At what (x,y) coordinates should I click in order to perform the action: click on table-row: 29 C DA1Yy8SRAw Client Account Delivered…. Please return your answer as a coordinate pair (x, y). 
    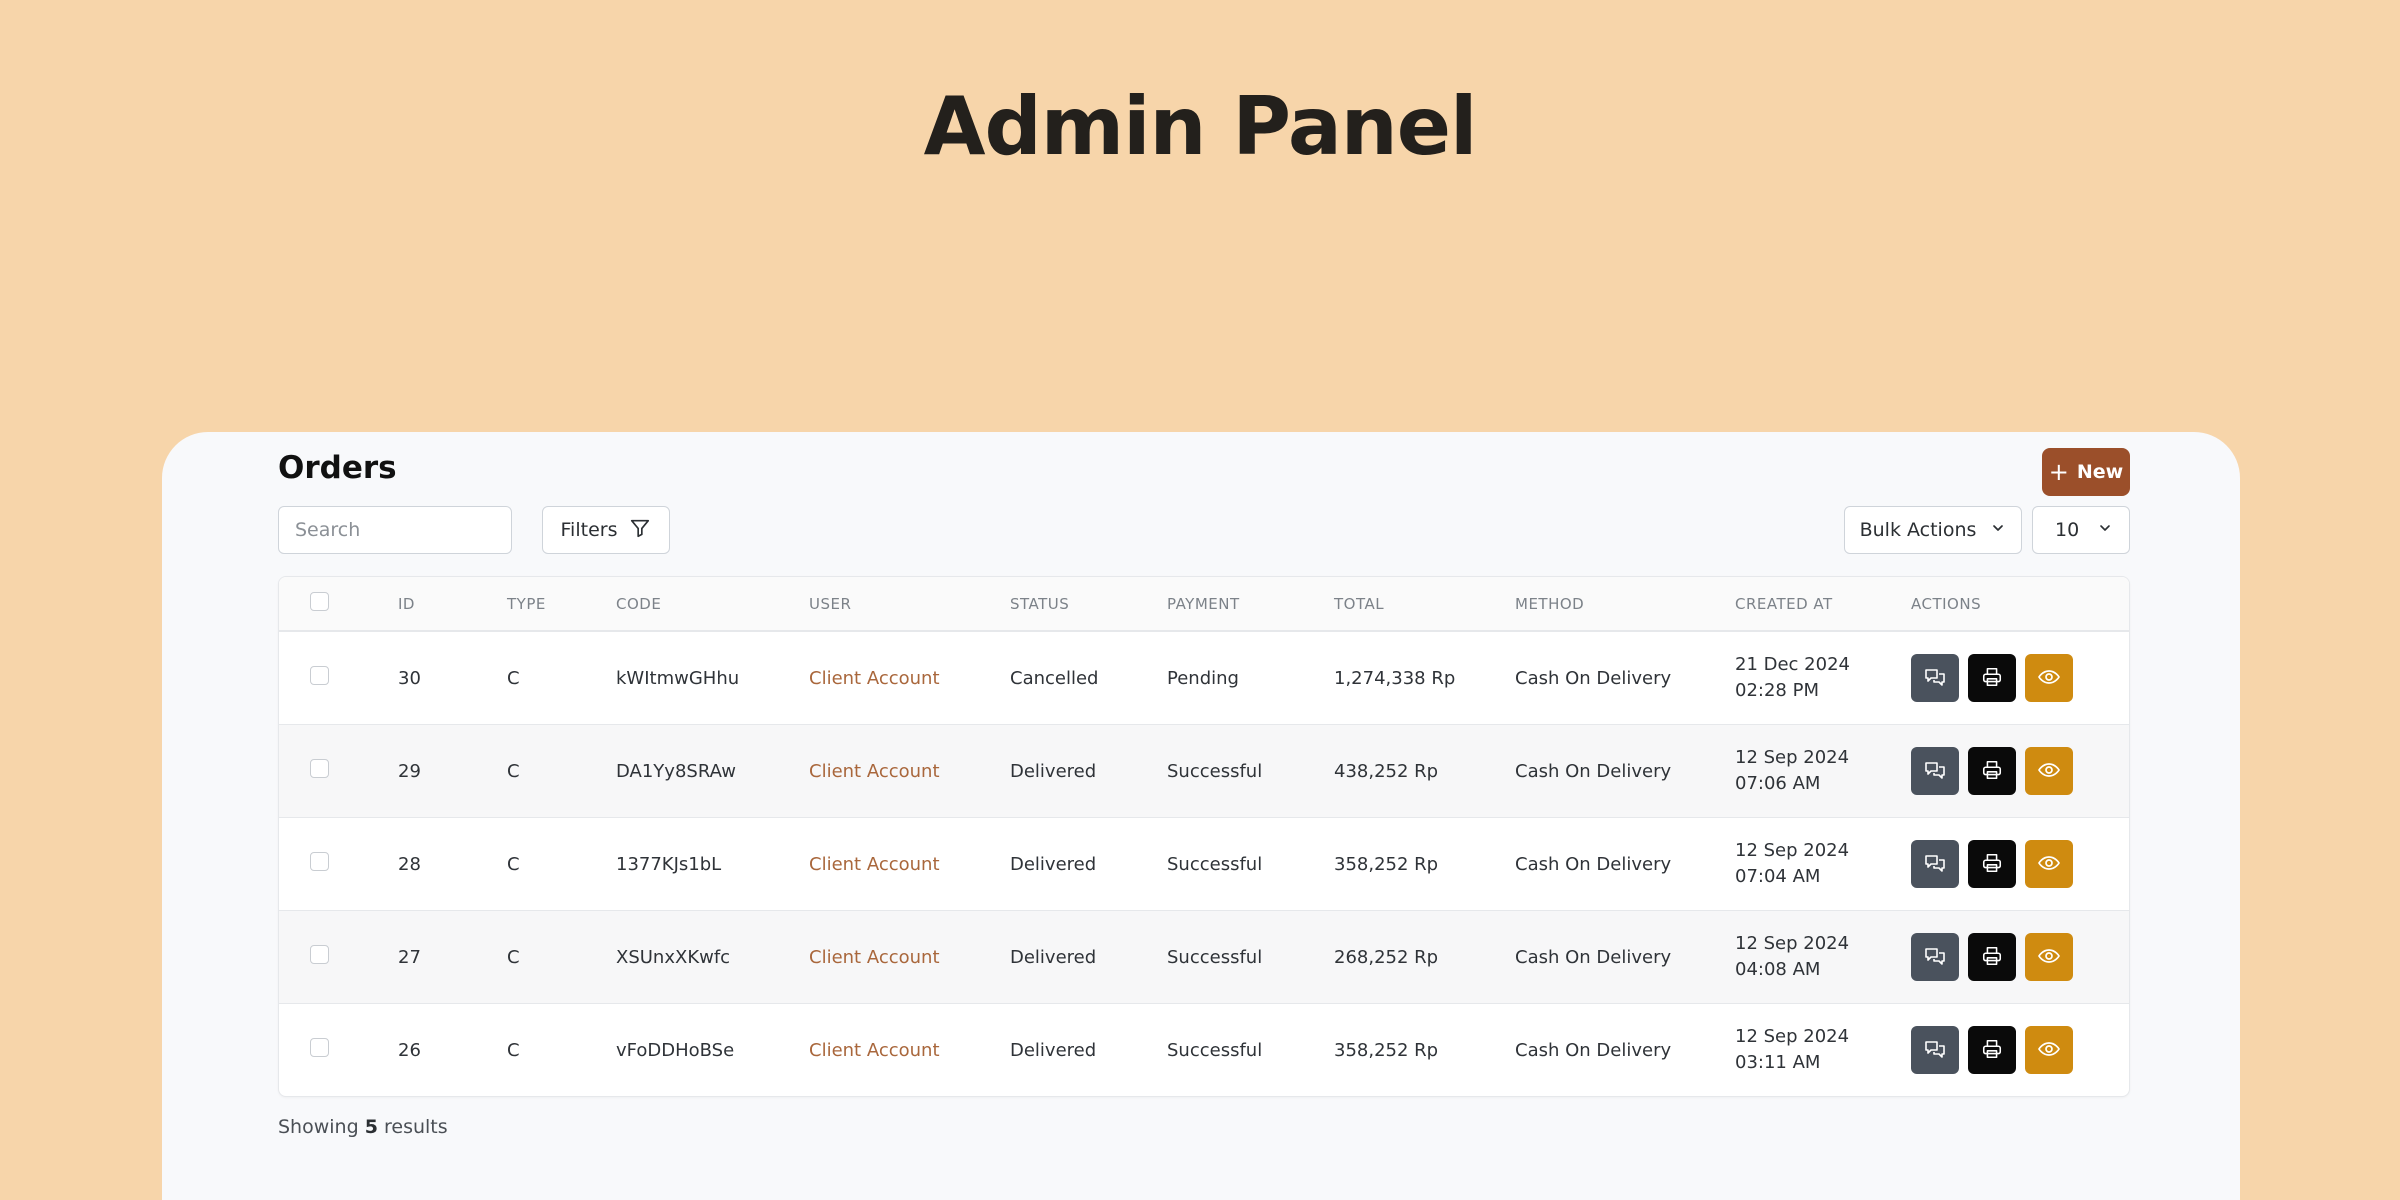
    Looking at the image, I should click on (1204, 770).